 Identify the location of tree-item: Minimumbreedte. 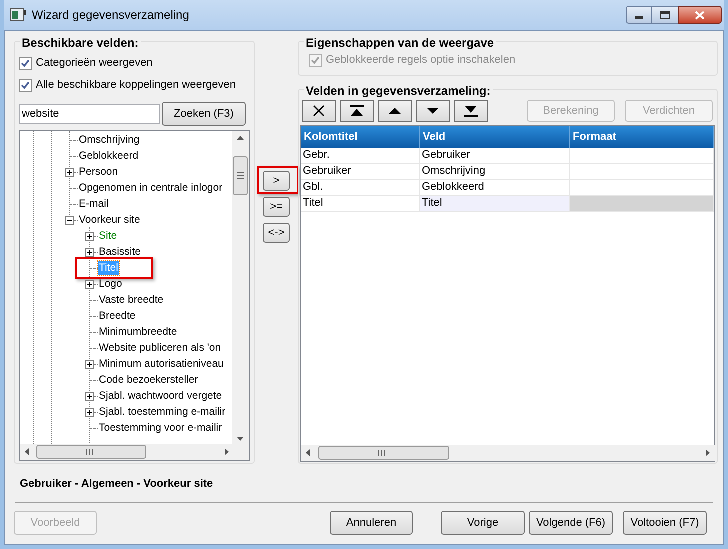
(138, 332).